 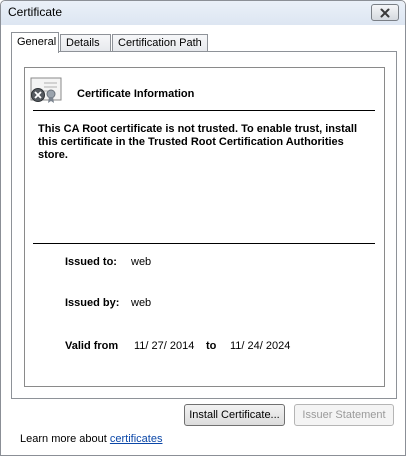 I want to click on valid-to-value: 11/ 24/ 2024, so click(x=260, y=346).